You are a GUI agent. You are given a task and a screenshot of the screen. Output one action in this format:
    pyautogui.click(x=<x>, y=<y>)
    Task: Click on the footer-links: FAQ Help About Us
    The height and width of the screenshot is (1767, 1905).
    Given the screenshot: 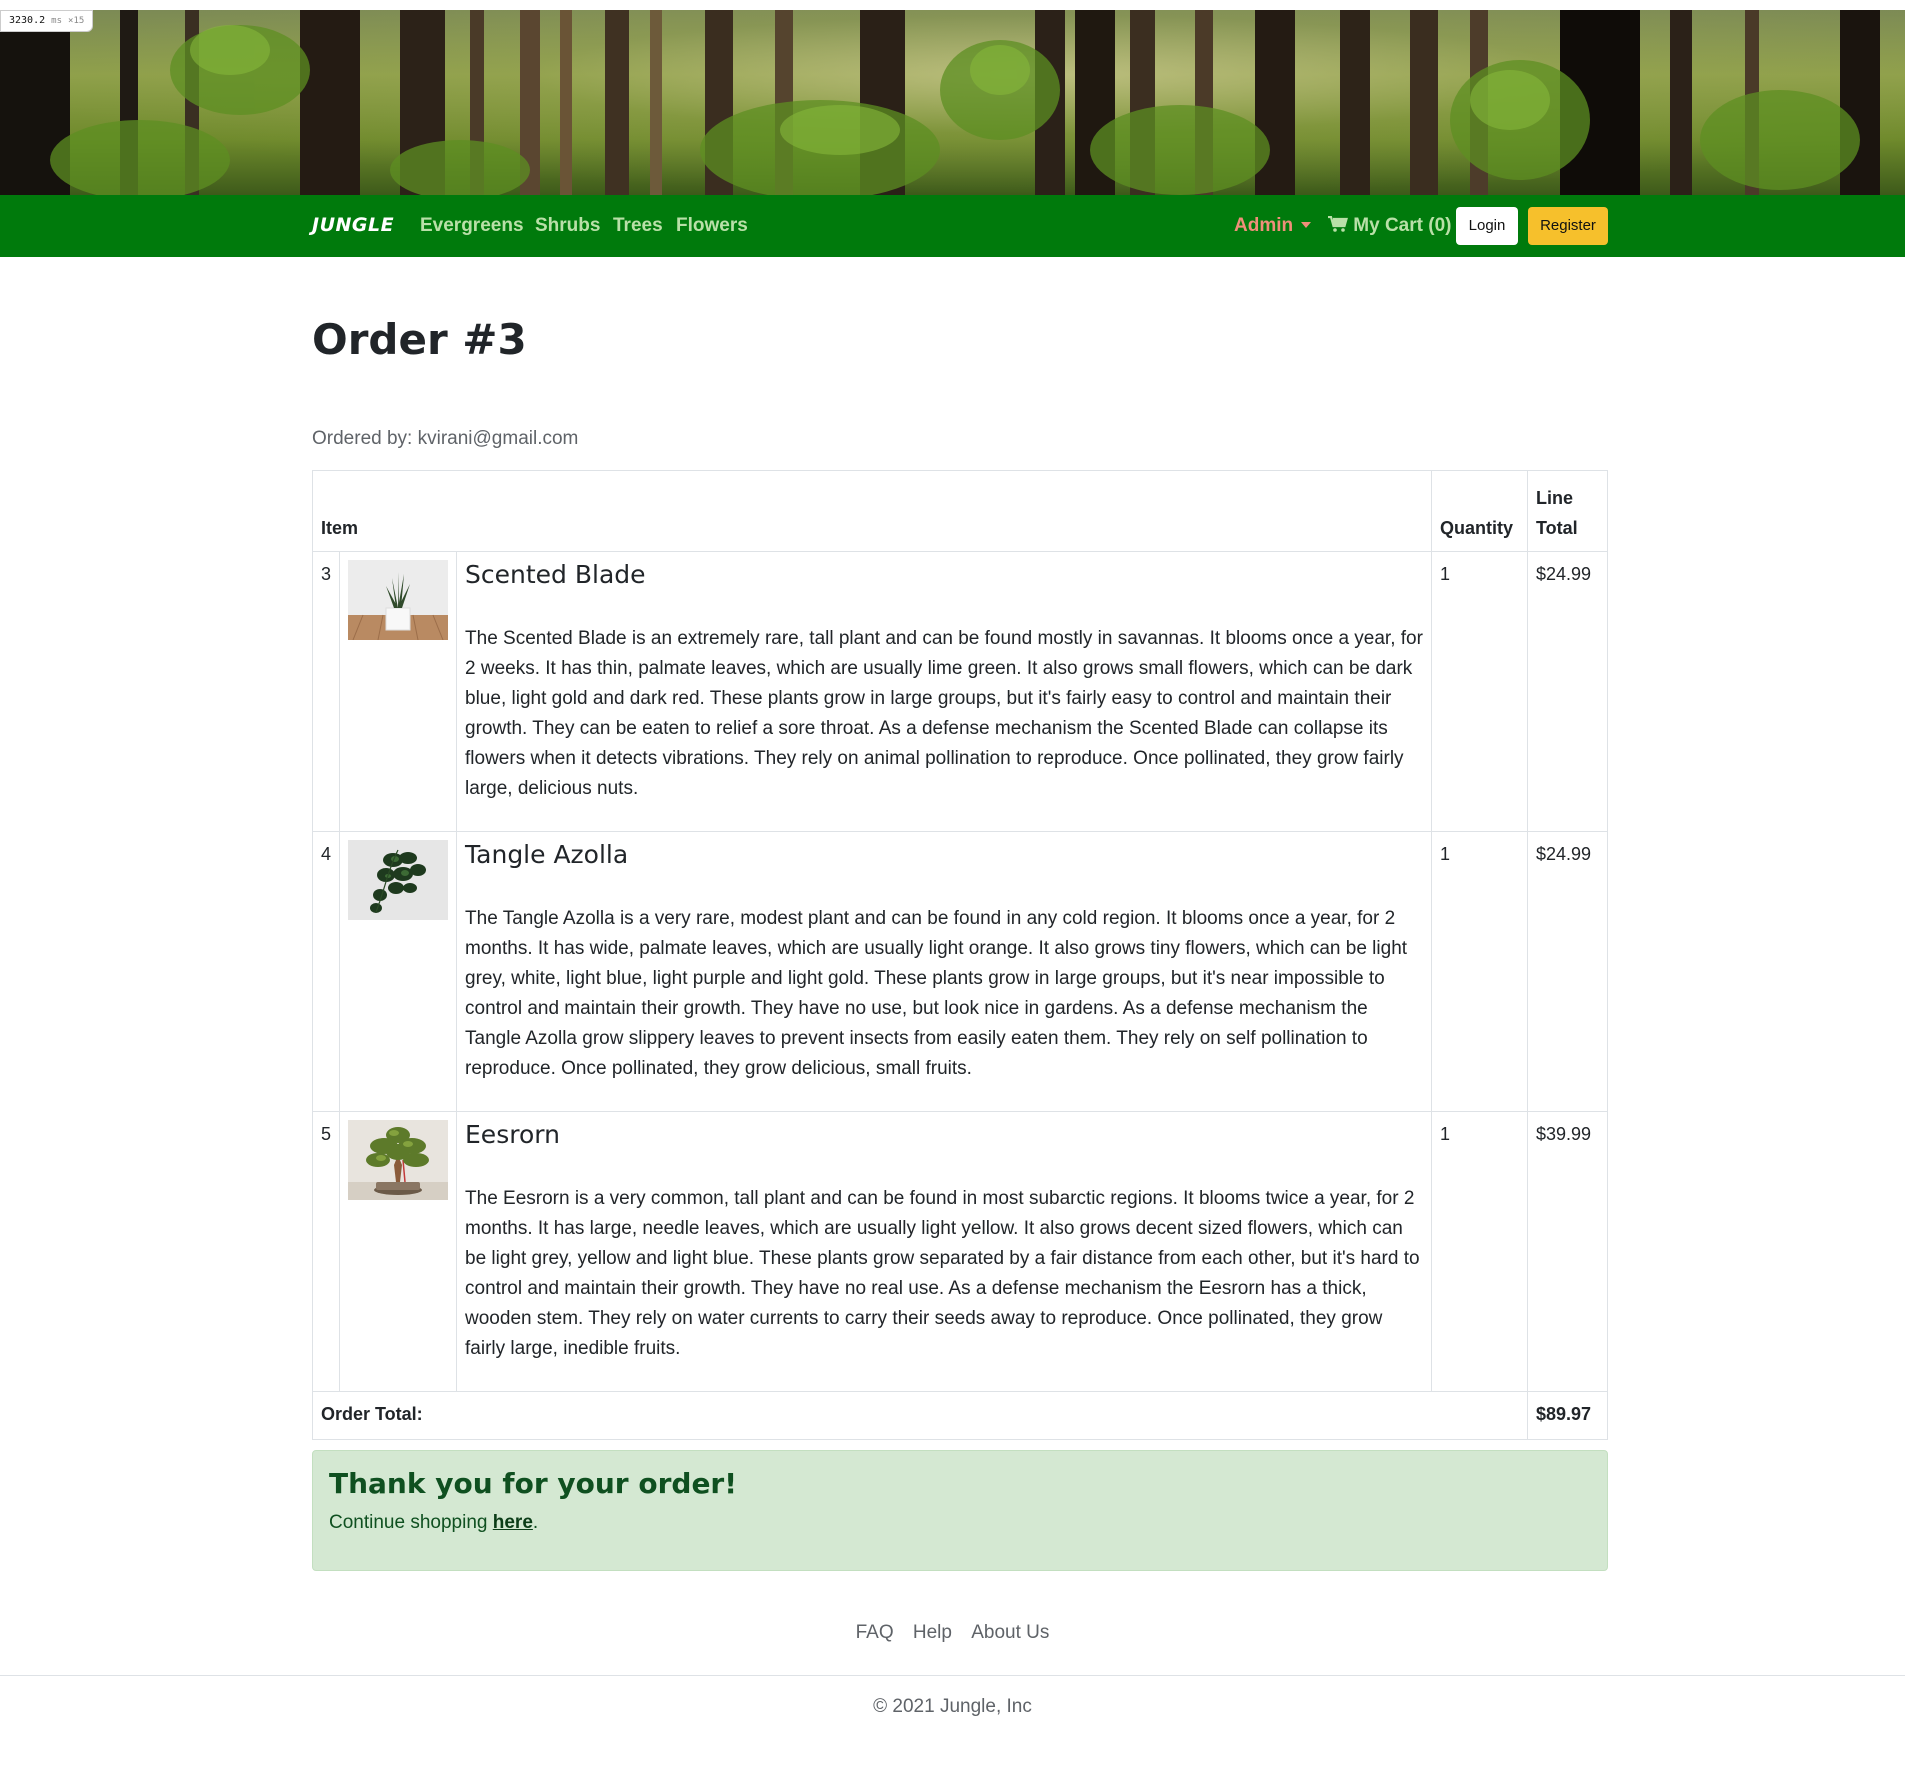 What is the action you would take?
    pyautogui.click(x=952, y=1633)
    